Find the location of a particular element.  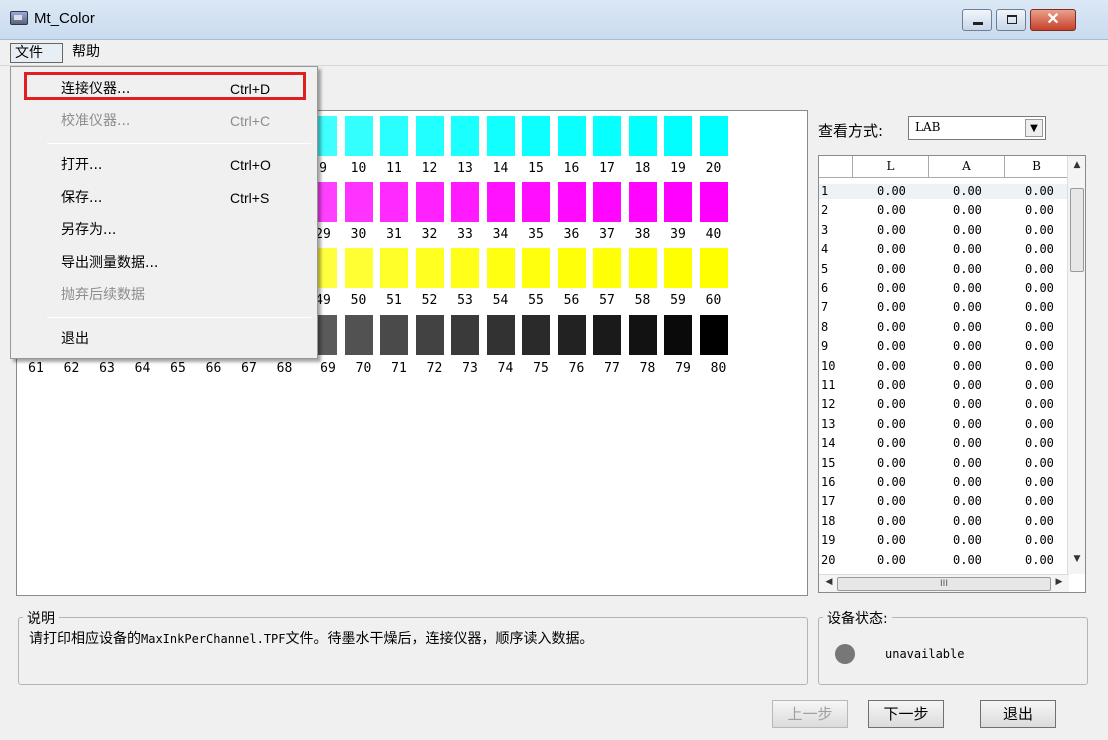

table-row: 6 0.00 0.00 0.00 is located at coordinates (943, 288).